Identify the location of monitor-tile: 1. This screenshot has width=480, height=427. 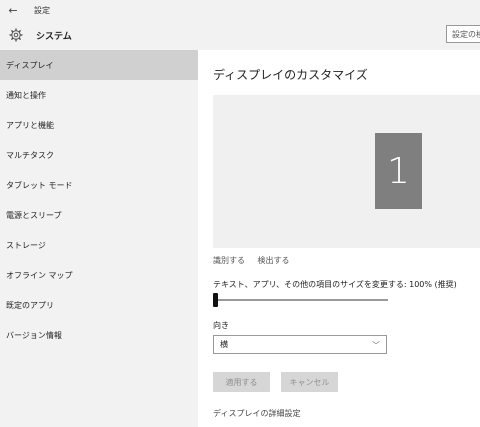
(398, 171).